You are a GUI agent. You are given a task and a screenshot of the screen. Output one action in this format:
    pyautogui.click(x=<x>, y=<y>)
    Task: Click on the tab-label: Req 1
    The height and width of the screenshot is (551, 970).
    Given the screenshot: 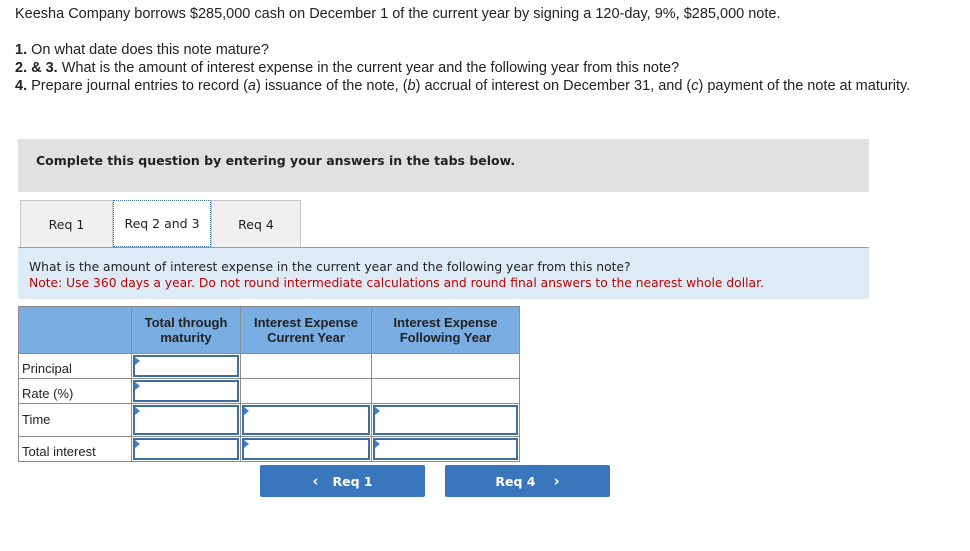 What is the action you would take?
    pyautogui.click(x=66, y=224)
    